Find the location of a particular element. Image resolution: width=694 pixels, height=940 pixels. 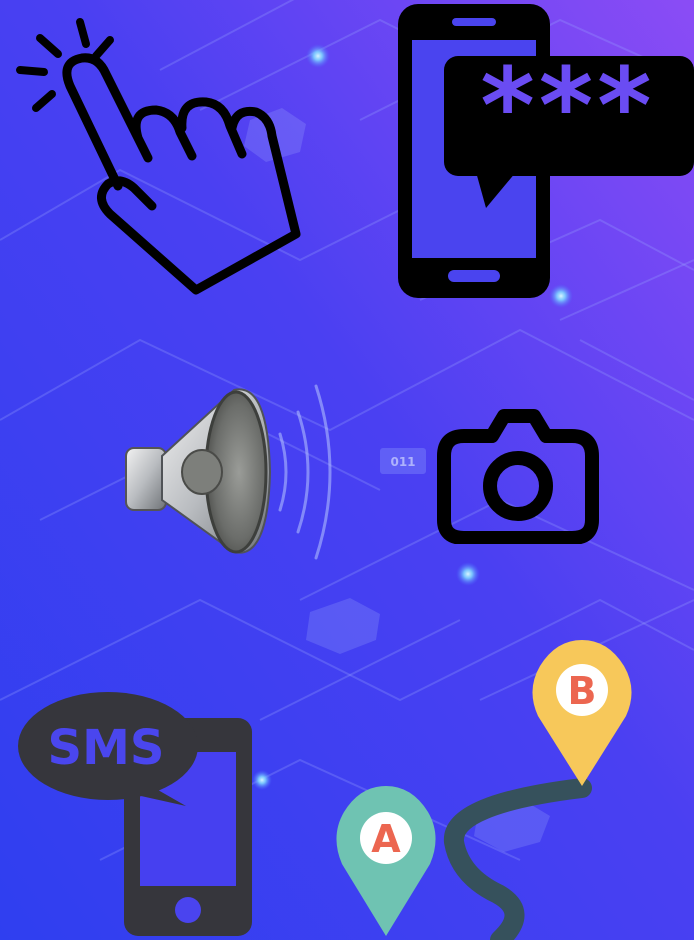

pin-a: A is located at coordinates (386, 861).